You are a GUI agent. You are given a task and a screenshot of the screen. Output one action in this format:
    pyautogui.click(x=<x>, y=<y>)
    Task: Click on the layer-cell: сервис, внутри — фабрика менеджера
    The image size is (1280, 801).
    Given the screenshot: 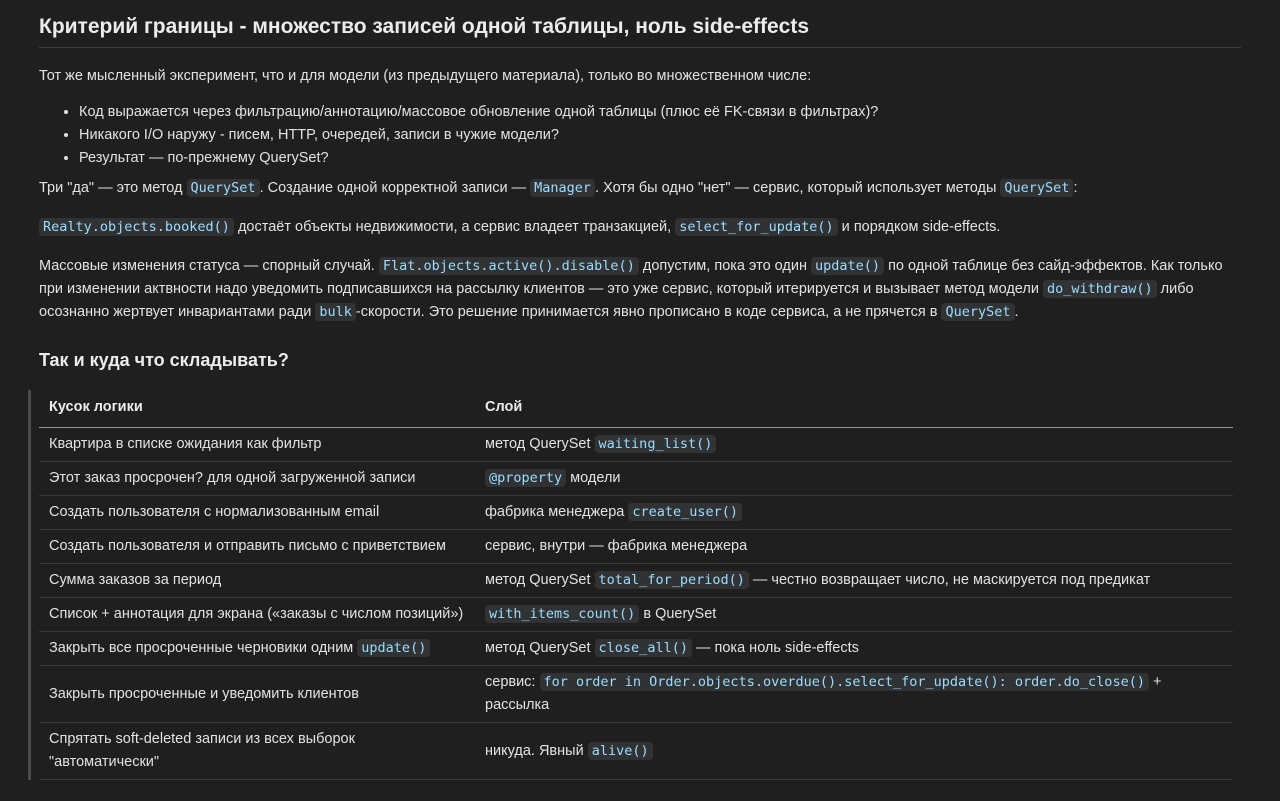 What is the action you would take?
    pyautogui.click(x=854, y=546)
    